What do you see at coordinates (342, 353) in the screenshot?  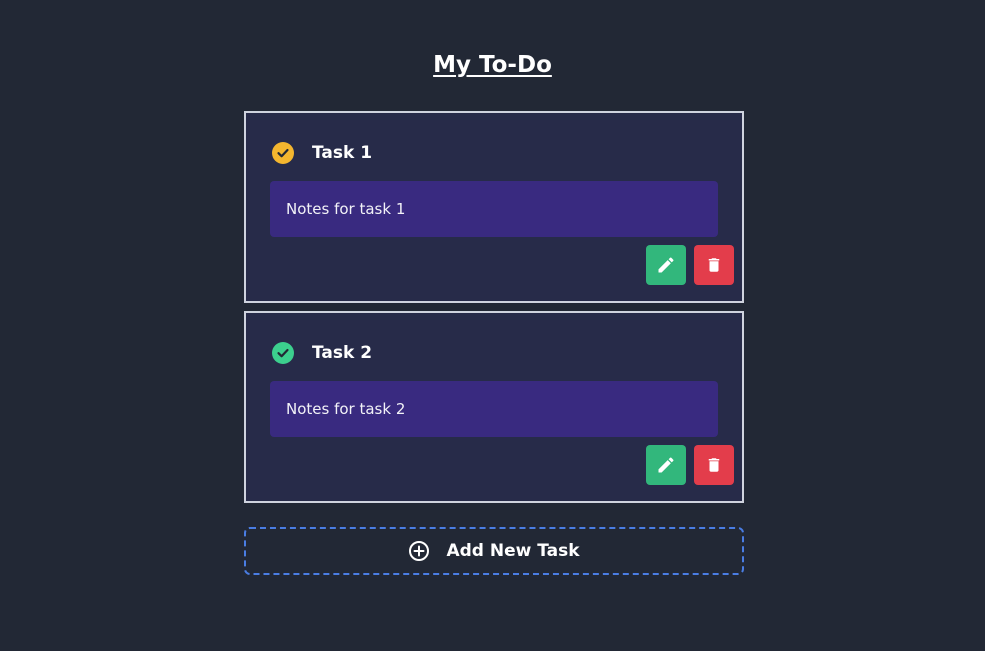 I see `task-title: Task 2` at bounding box center [342, 353].